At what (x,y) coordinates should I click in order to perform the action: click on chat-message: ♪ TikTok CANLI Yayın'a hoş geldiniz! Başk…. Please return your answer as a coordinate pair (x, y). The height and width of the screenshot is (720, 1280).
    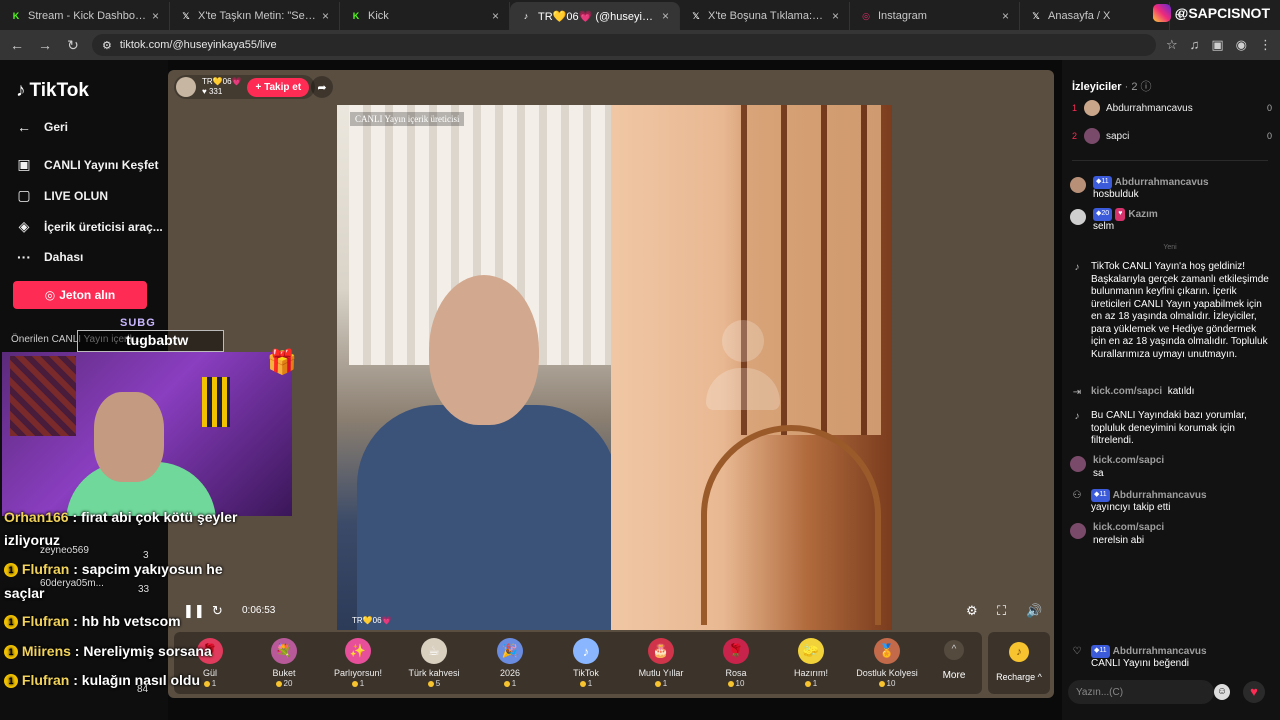
    Looking at the image, I should click on (1171, 311).